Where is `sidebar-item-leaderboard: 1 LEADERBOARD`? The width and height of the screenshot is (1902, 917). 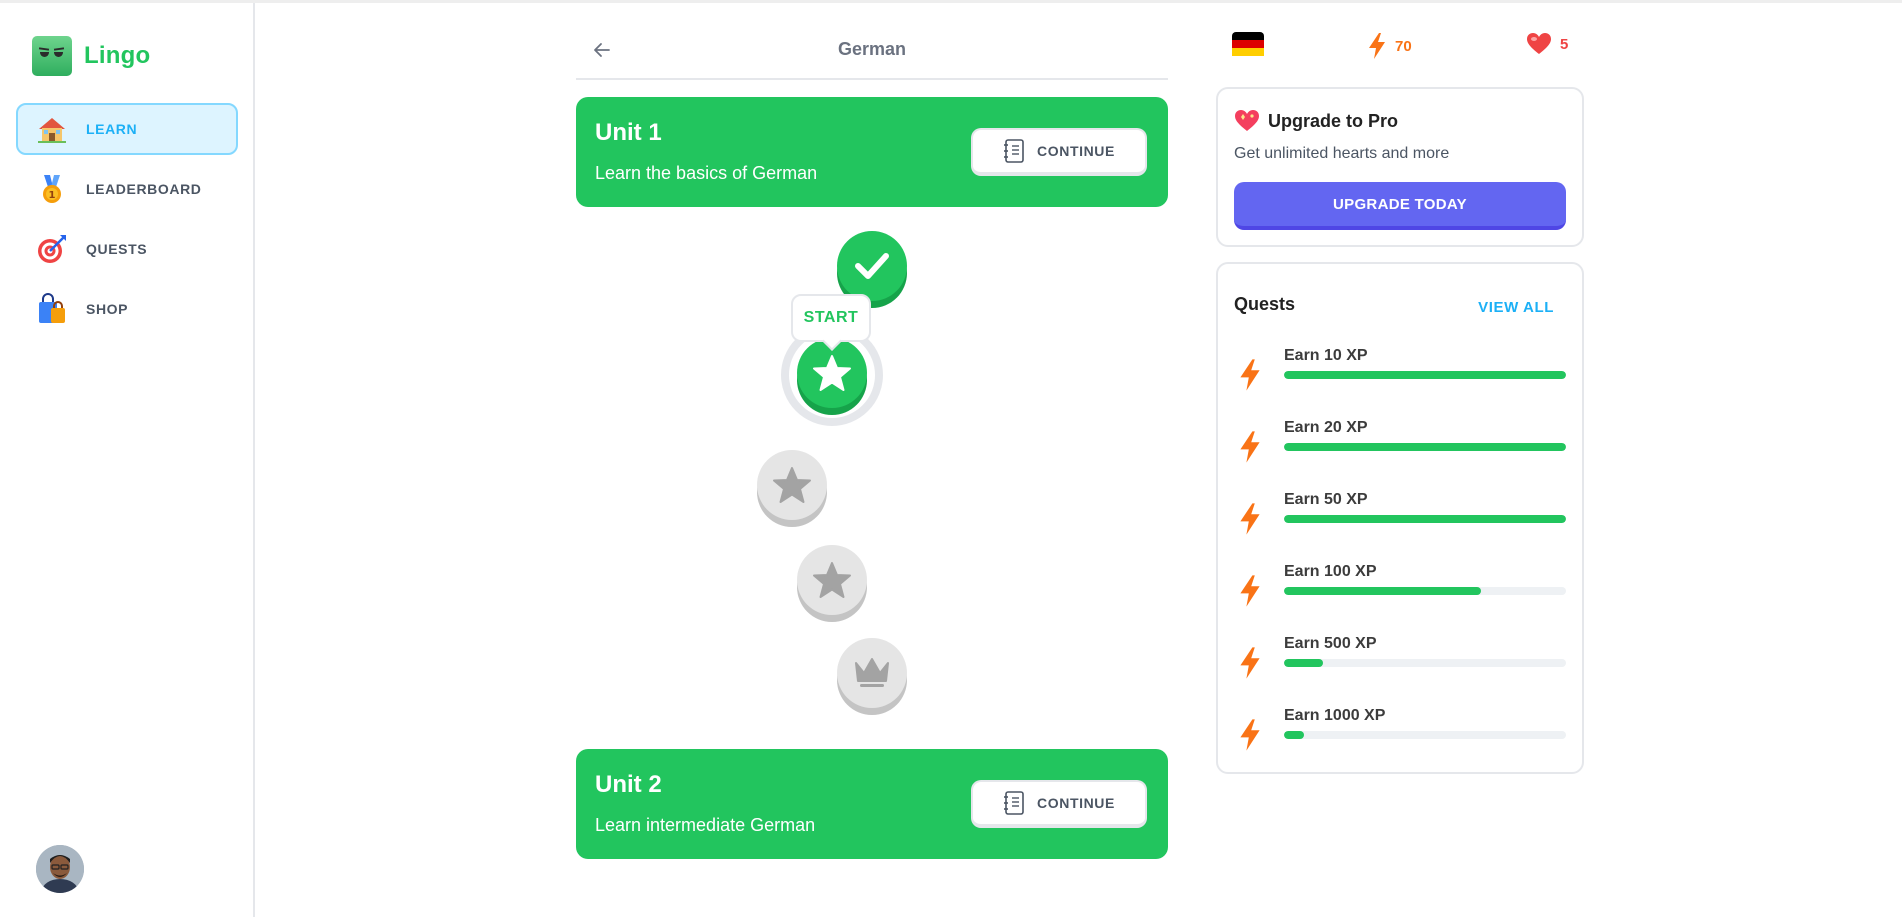
sidebar-item-leaderboard: 1 LEADERBOARD is located at coordinates (127, 189).